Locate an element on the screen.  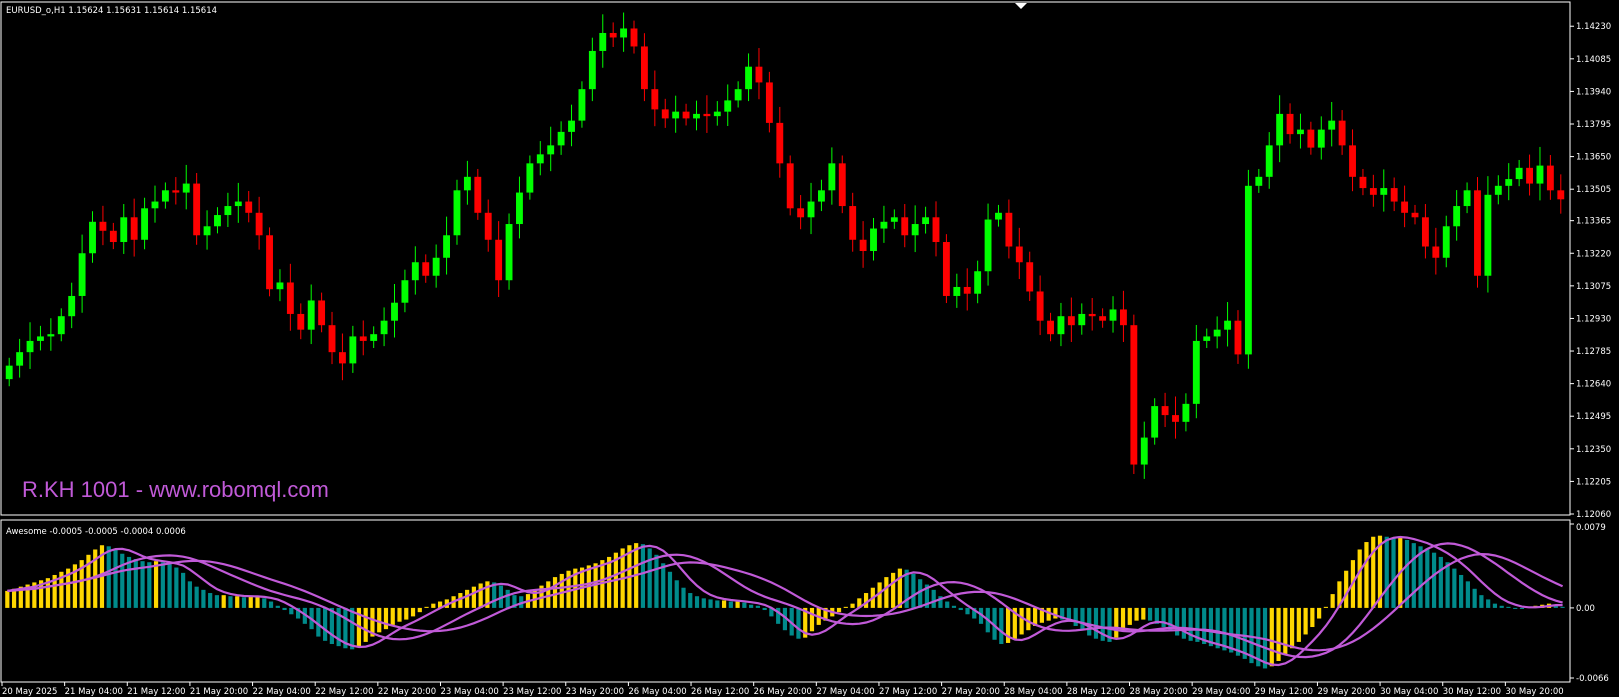
price-tick-label: 1.12205 is located at coordinates (1593, 482).